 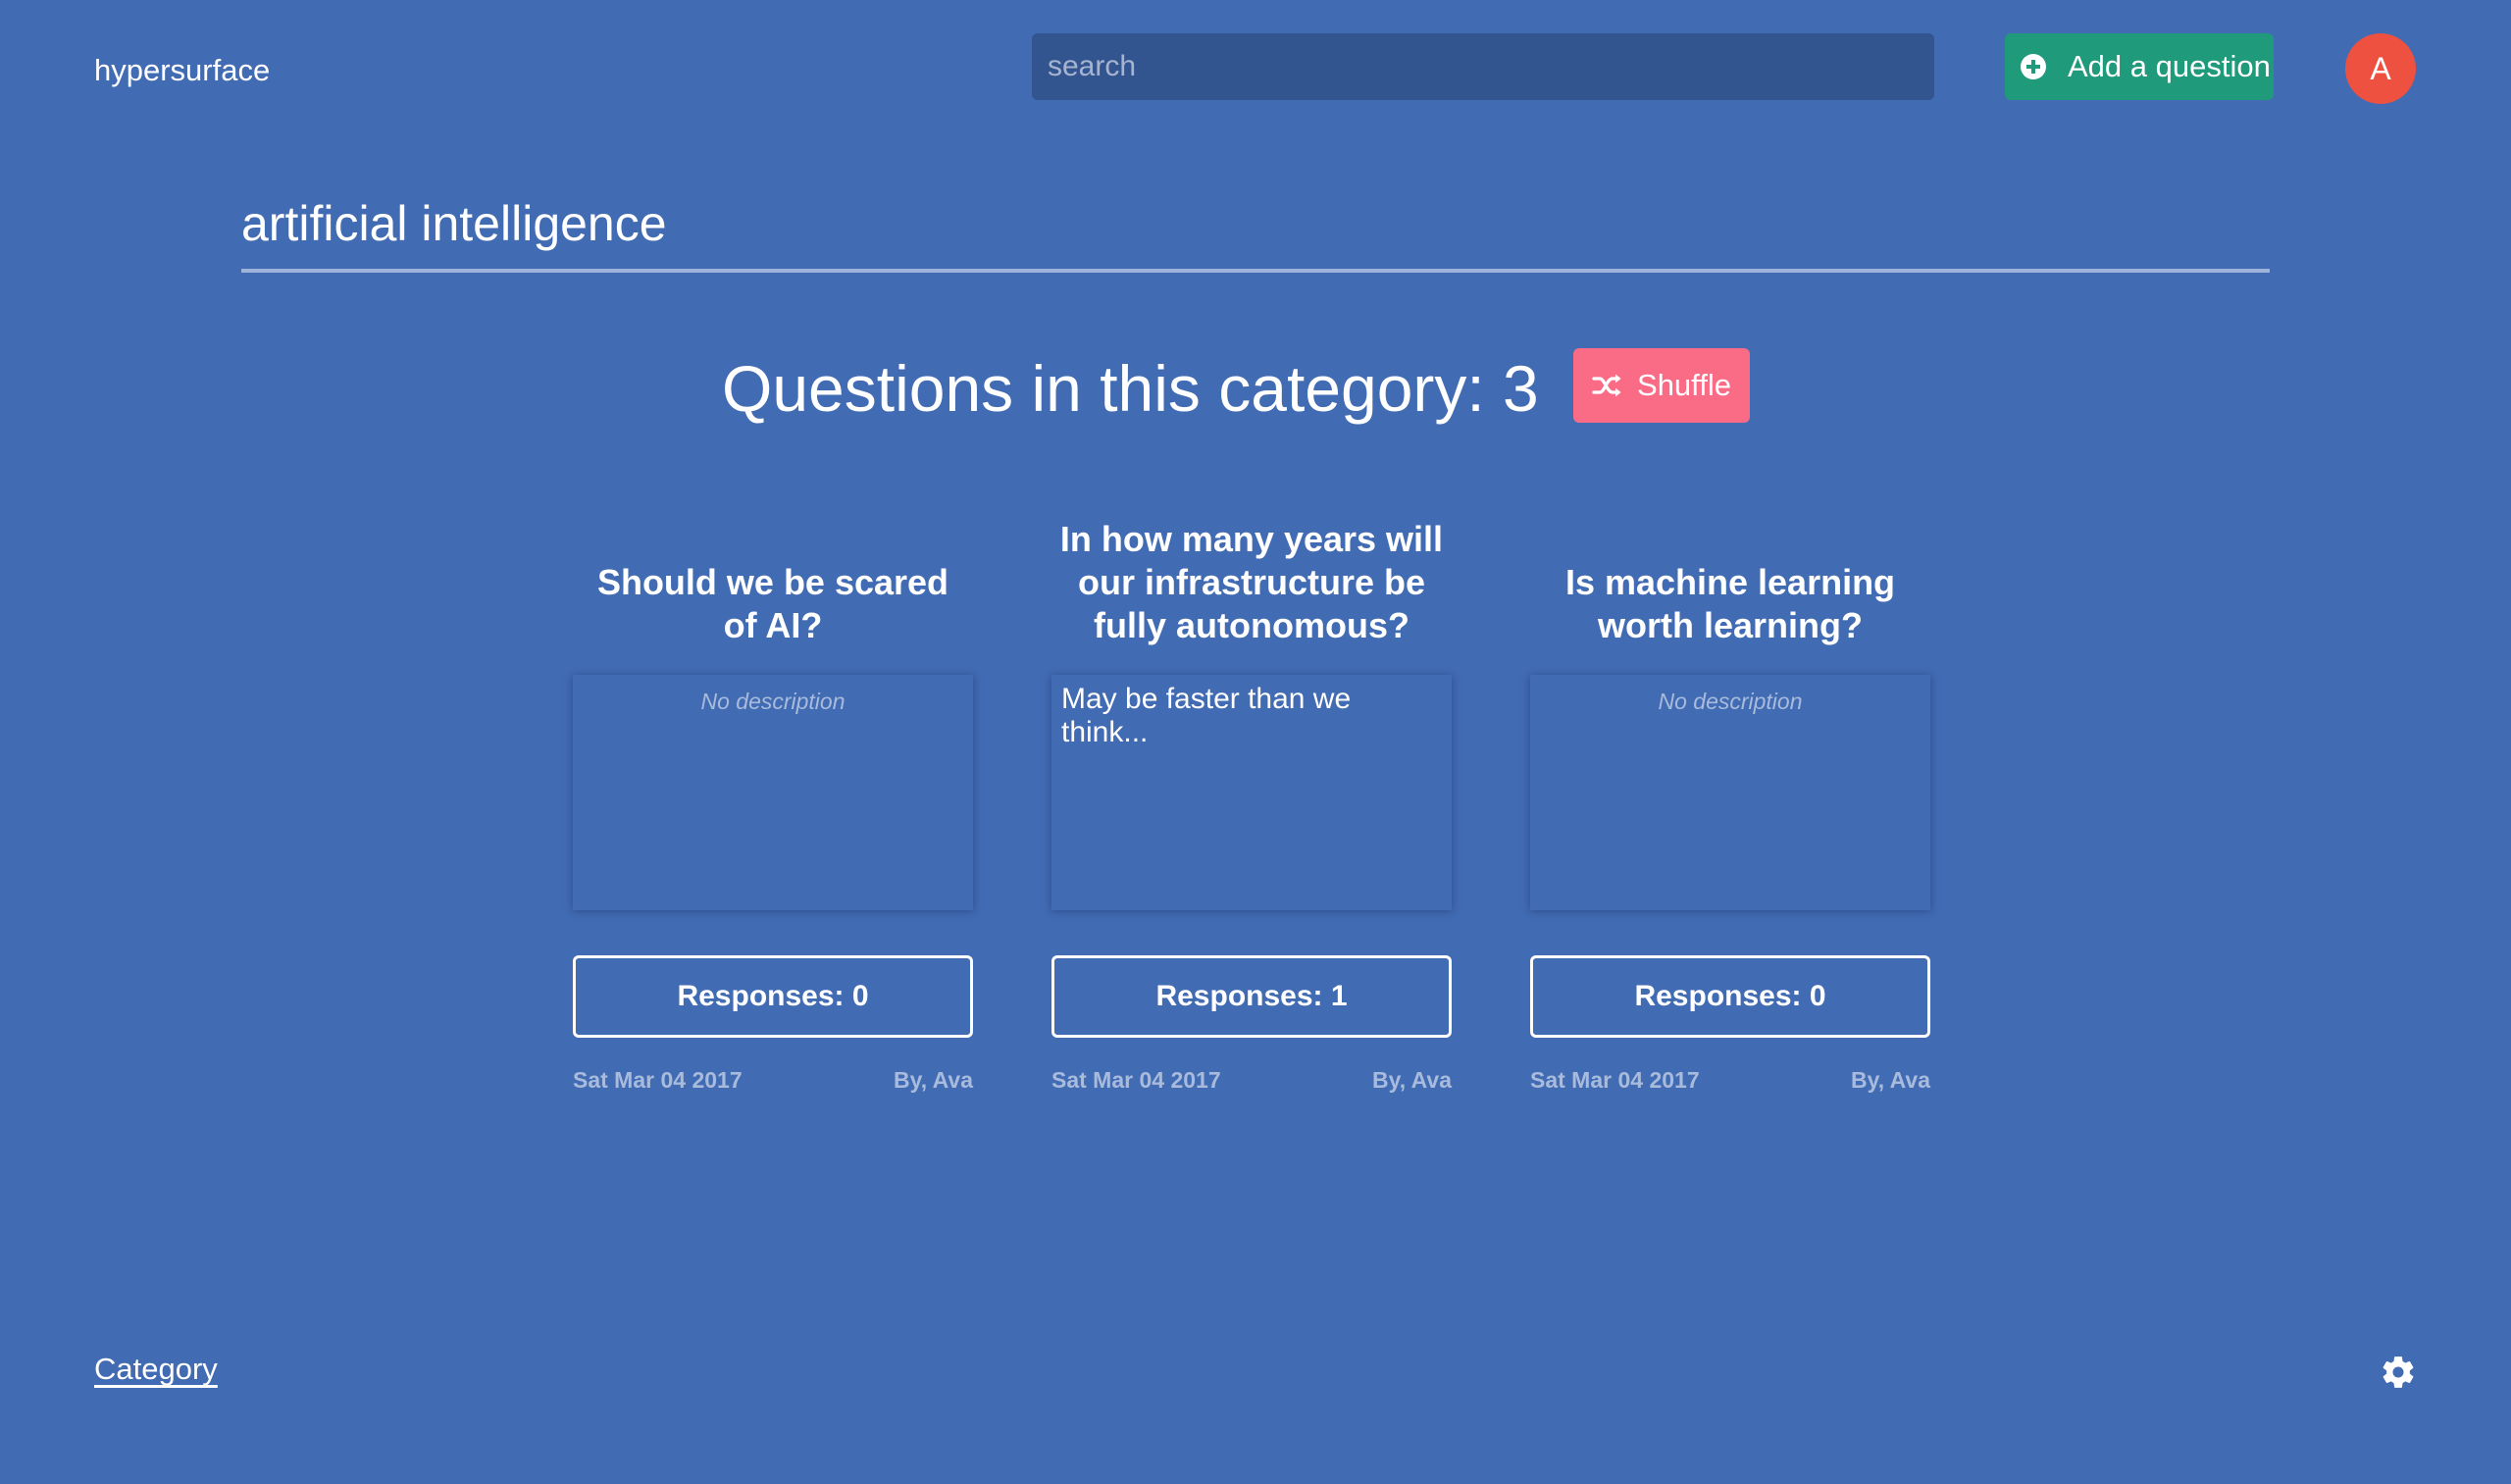 I want to click on avatar: A, so click(x=2380, y=68).